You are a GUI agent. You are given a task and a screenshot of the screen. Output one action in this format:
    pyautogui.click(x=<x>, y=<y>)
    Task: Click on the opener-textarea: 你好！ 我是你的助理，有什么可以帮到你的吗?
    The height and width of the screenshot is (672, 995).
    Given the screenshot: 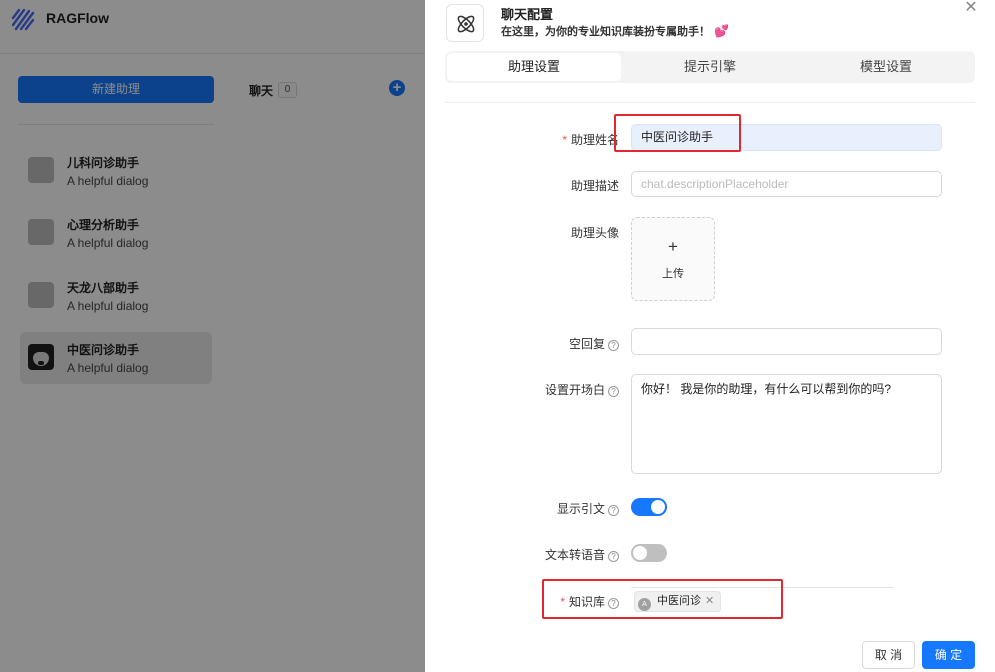 What is the action you would take?
    pyautogui.click(x=786, y=424)
    